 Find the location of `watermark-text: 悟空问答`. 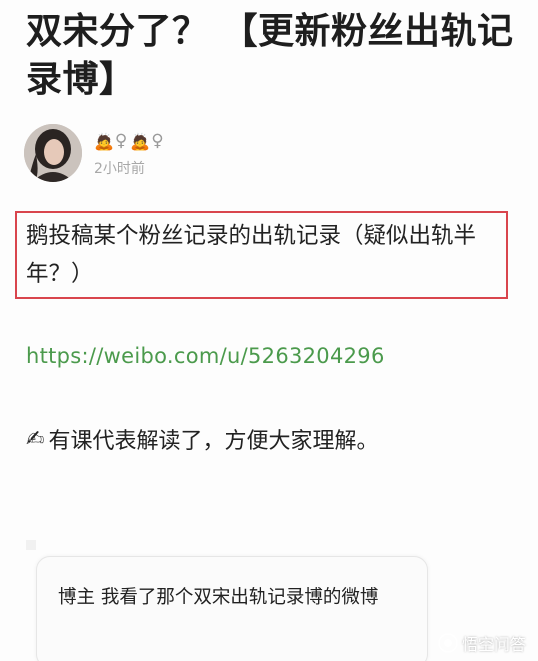

watermark-text: 悟空问答 is located at coordinates (493, 644).